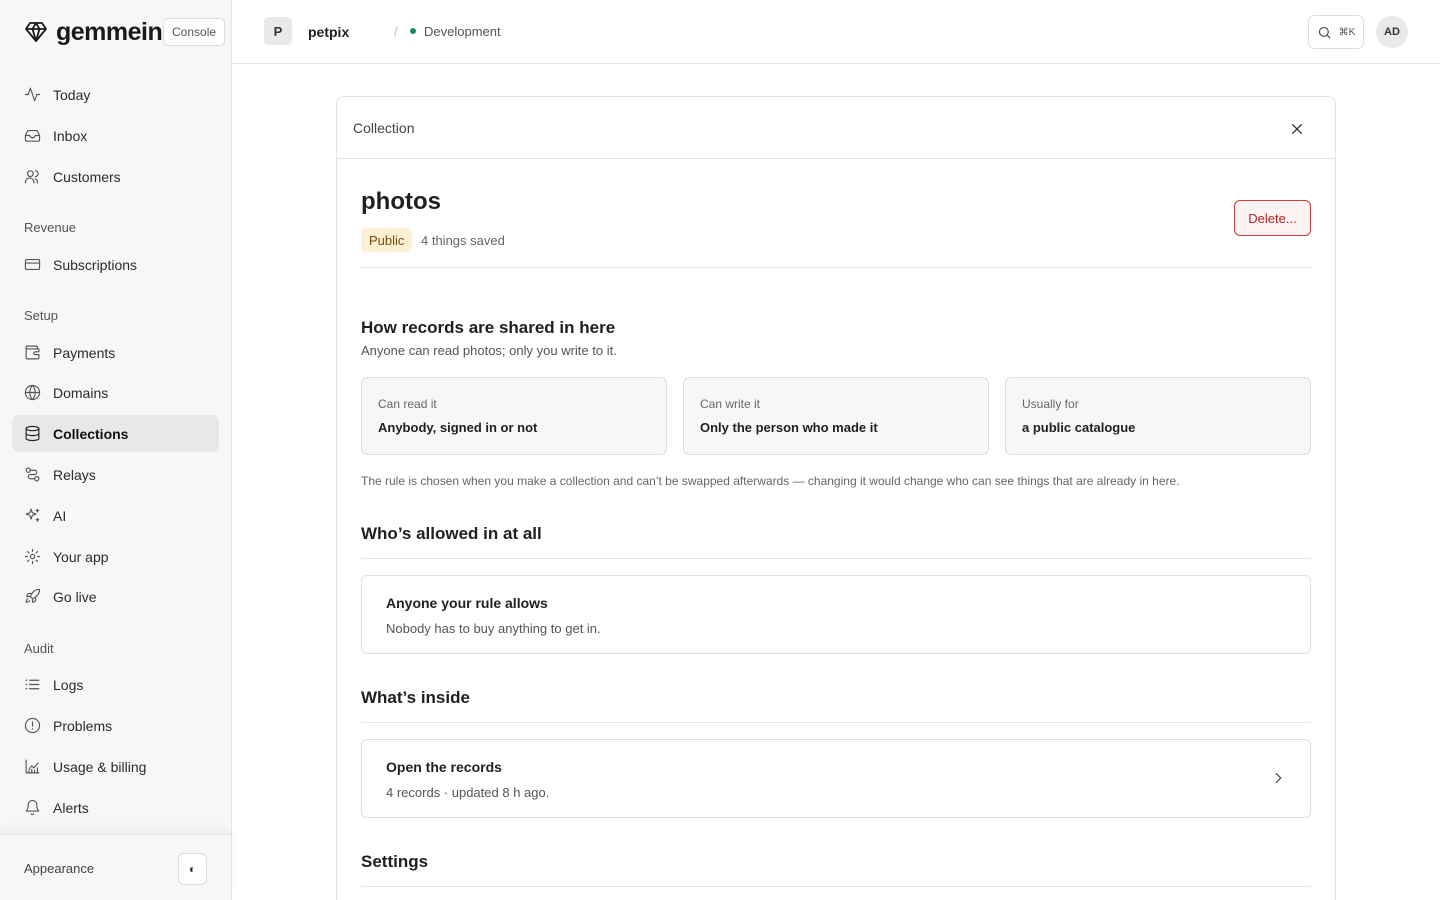  What do you see at coordinates (59, 868) in the screenshot?
I see `appearance-label: Appearance` at bounding box center [59, 868].